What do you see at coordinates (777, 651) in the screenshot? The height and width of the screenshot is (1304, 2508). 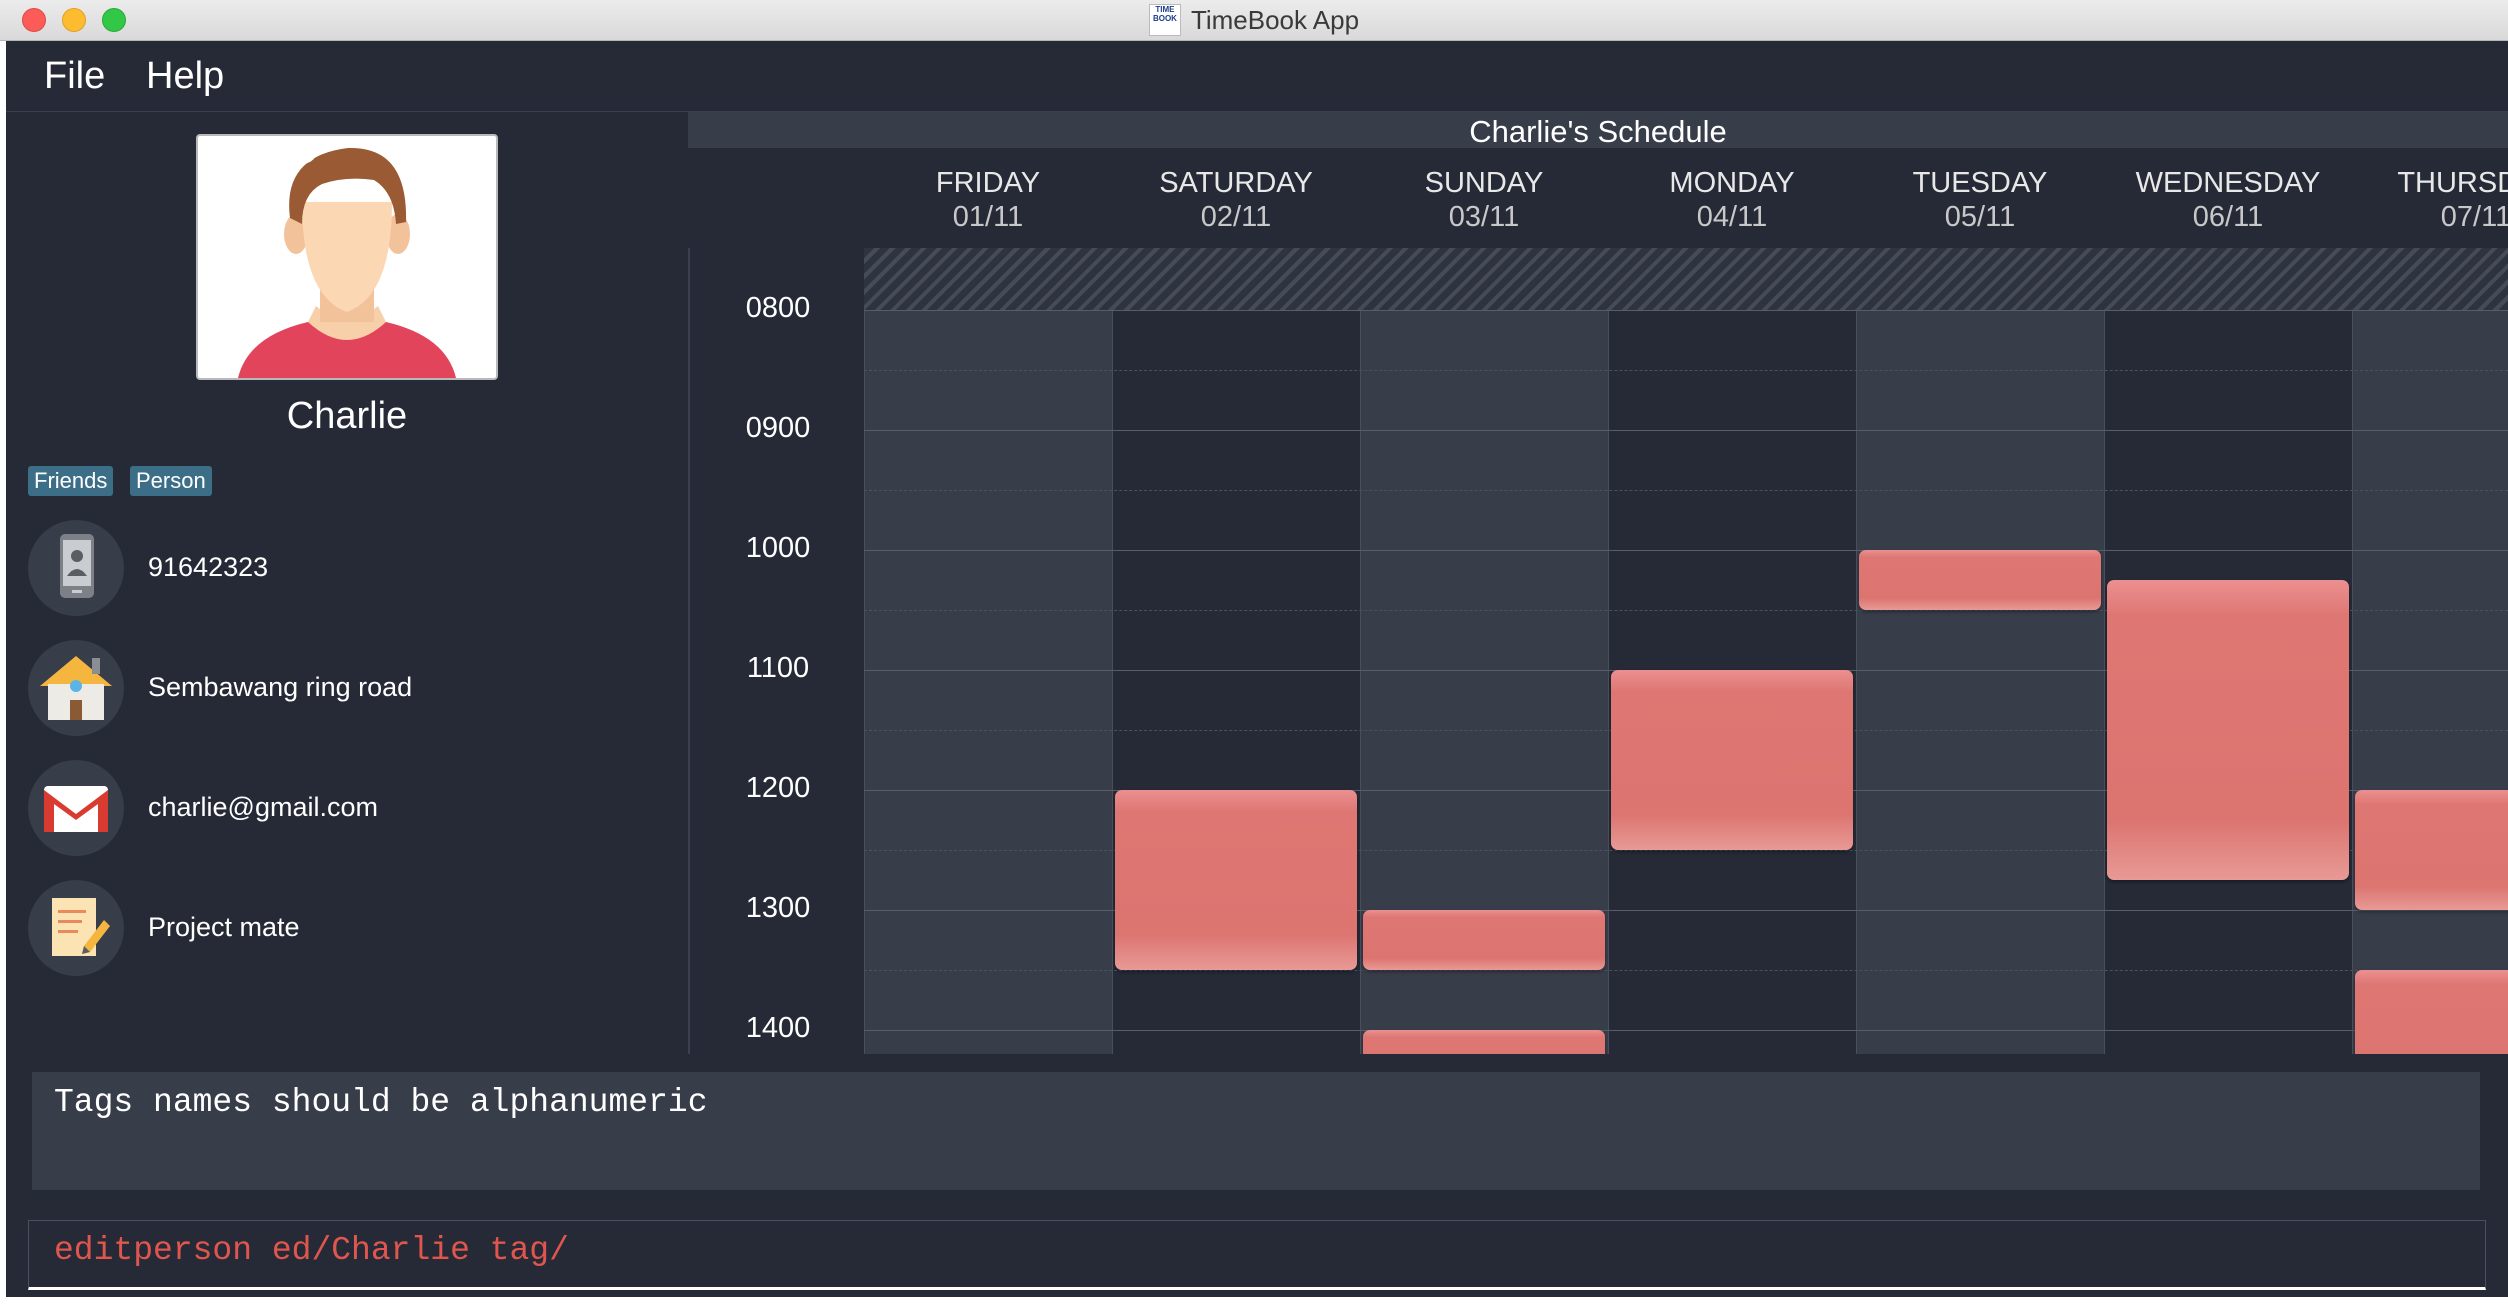 I see `time-column: 0800 0900 1000 1100 1200 1300 1400` at bounding box center [777, 651].